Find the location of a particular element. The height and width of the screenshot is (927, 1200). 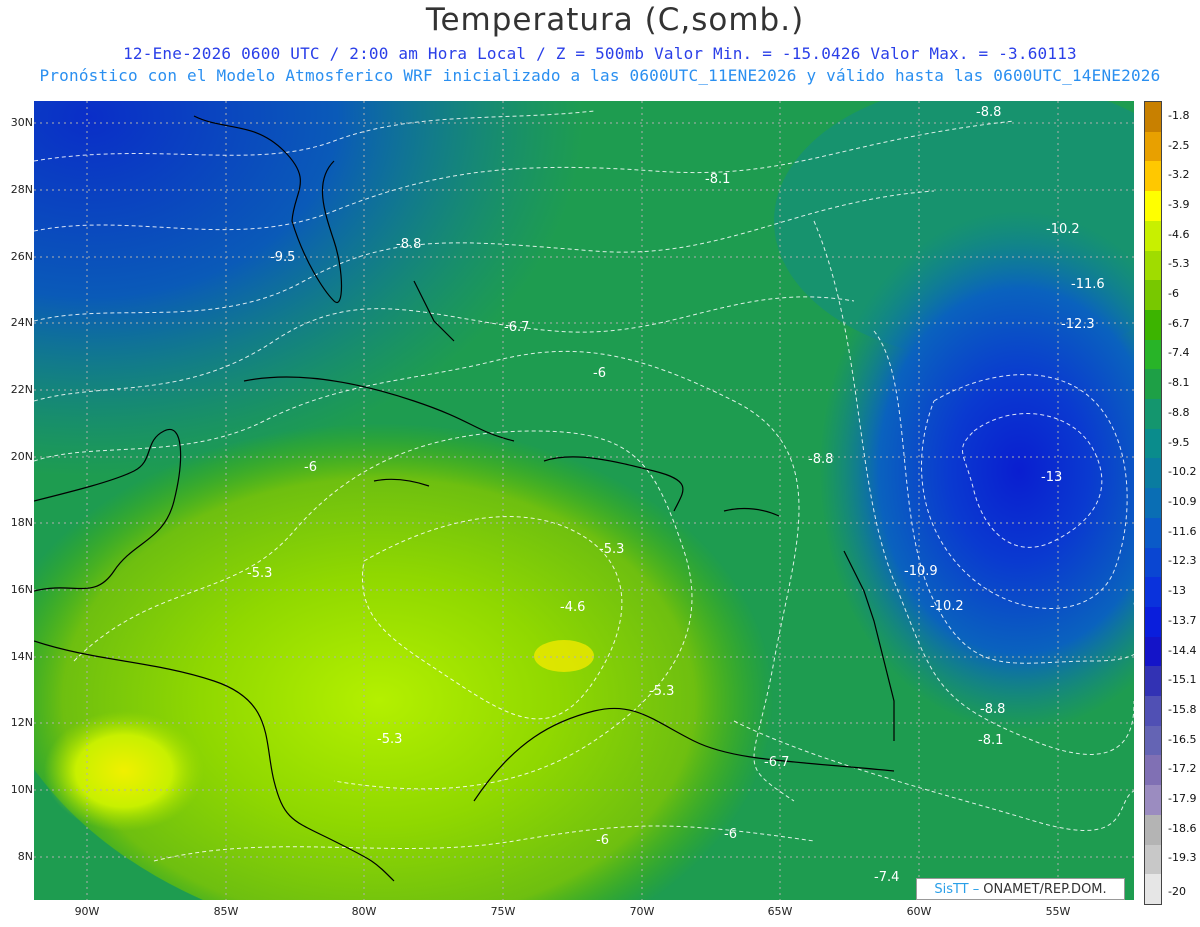

legend-label: -15.8 is located at coordinates (1182, 709).